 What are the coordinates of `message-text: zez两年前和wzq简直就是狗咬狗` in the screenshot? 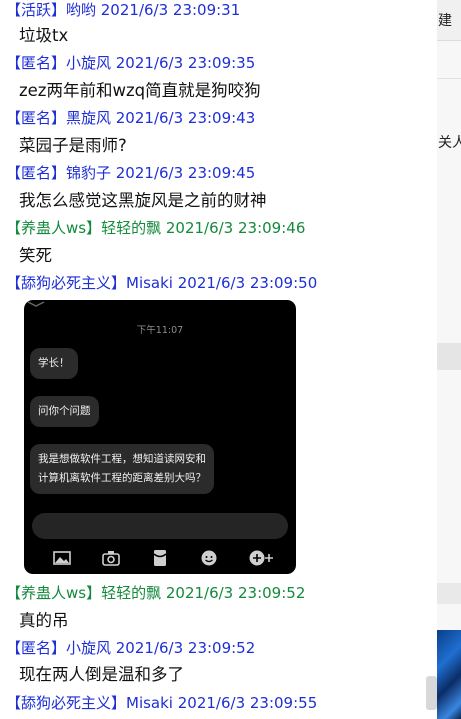 It's located at (140, 90).